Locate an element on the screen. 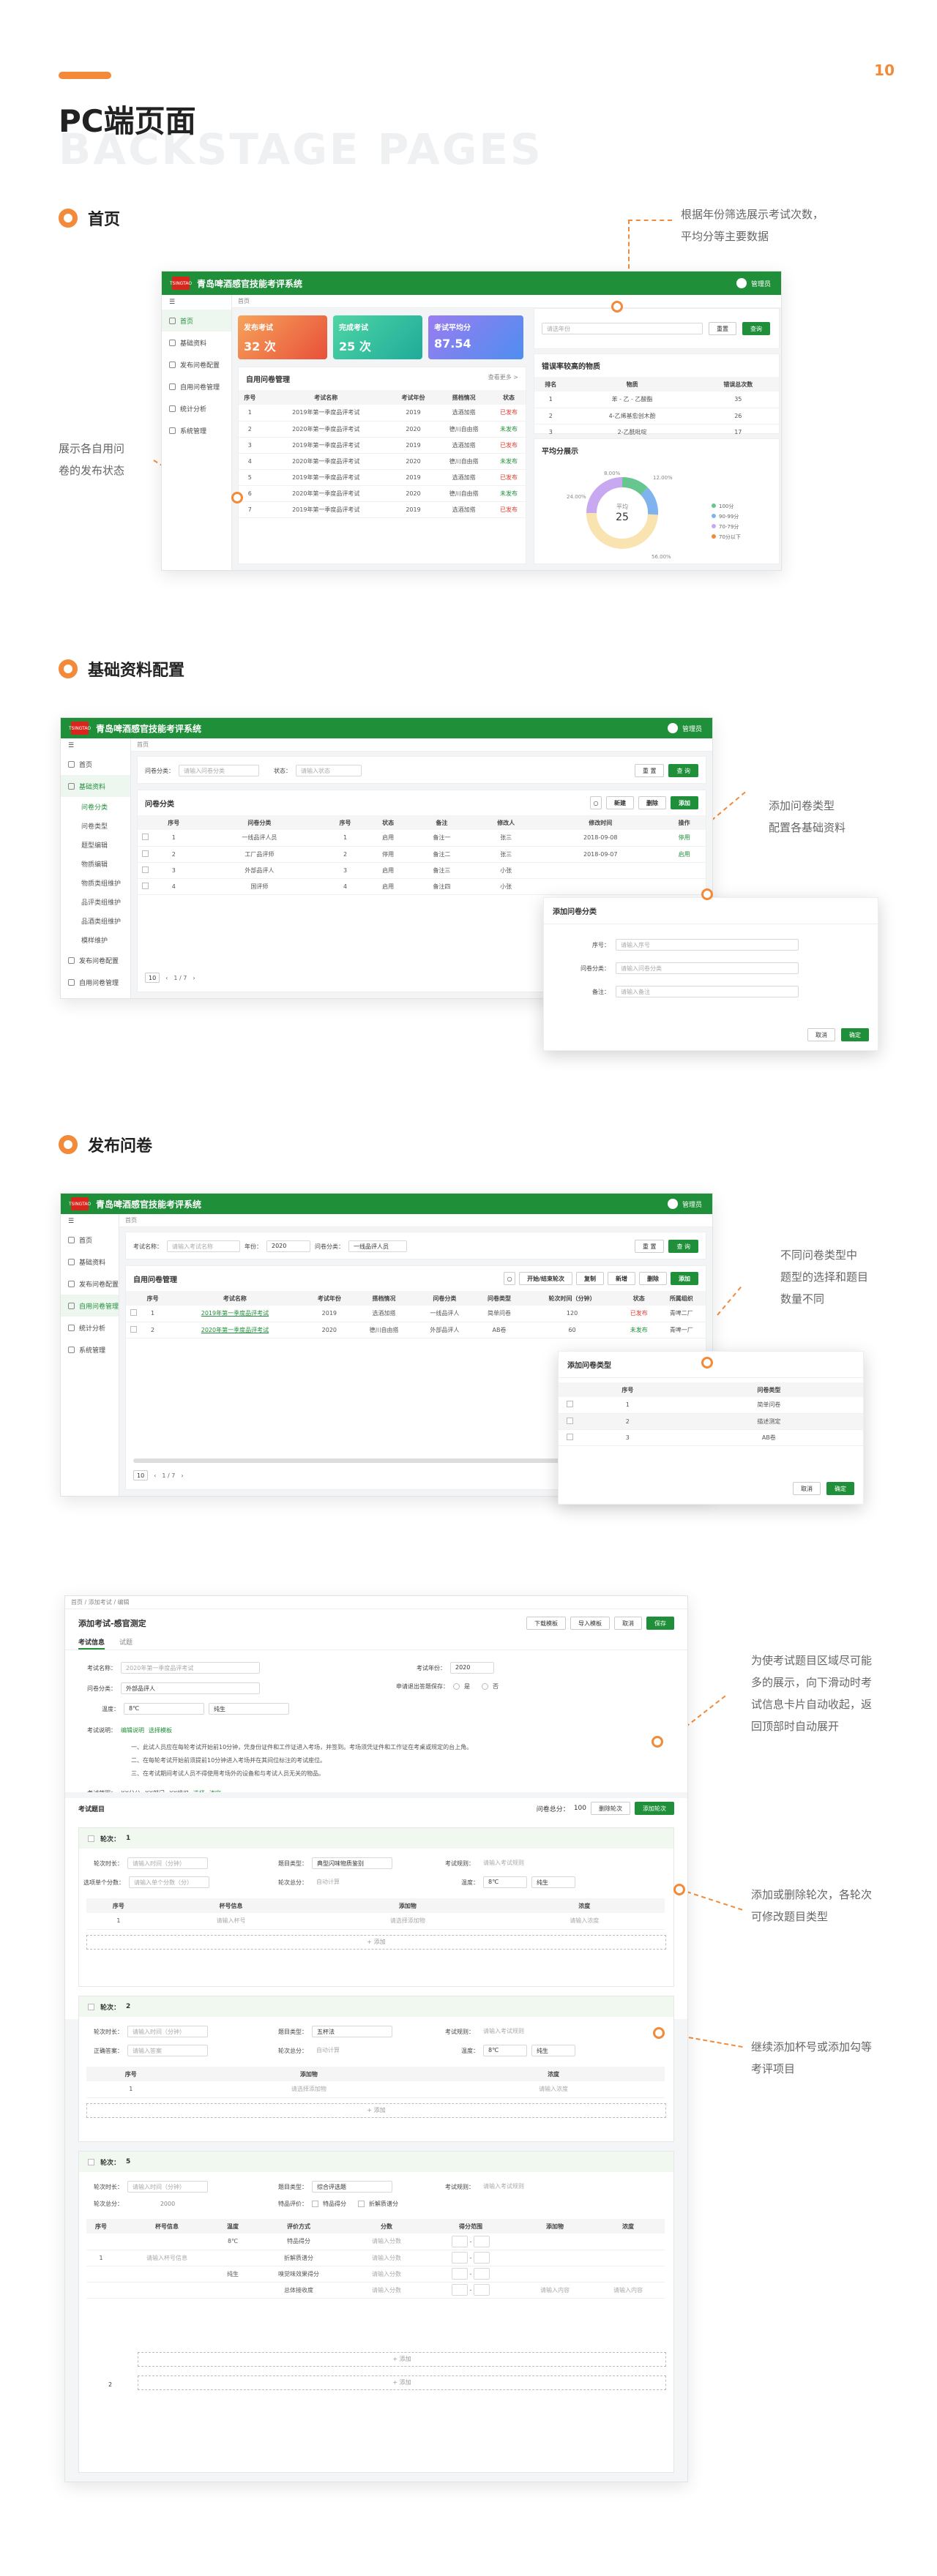  table-row: 6 2020年第一季度品评考试 2020 德川自由搭 未发布 is located at coordinates (382, 493).